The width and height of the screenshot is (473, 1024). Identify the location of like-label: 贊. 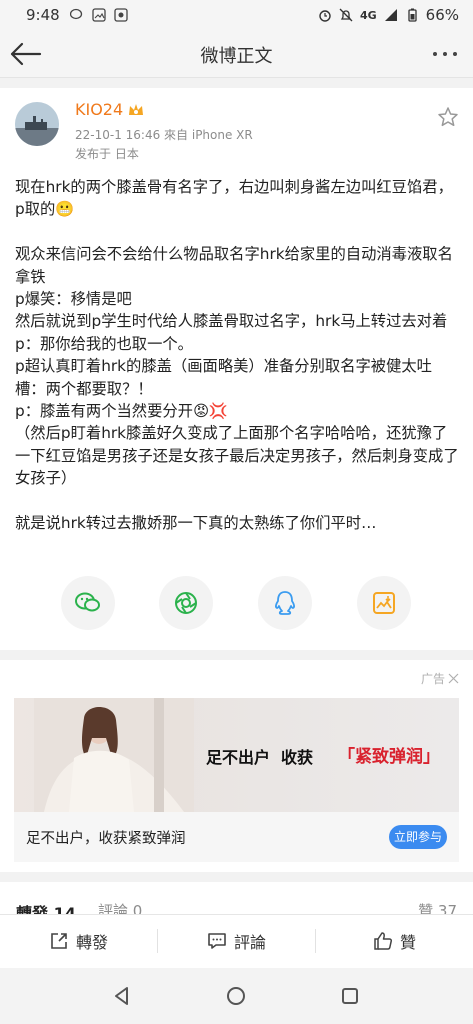
(407, 942).